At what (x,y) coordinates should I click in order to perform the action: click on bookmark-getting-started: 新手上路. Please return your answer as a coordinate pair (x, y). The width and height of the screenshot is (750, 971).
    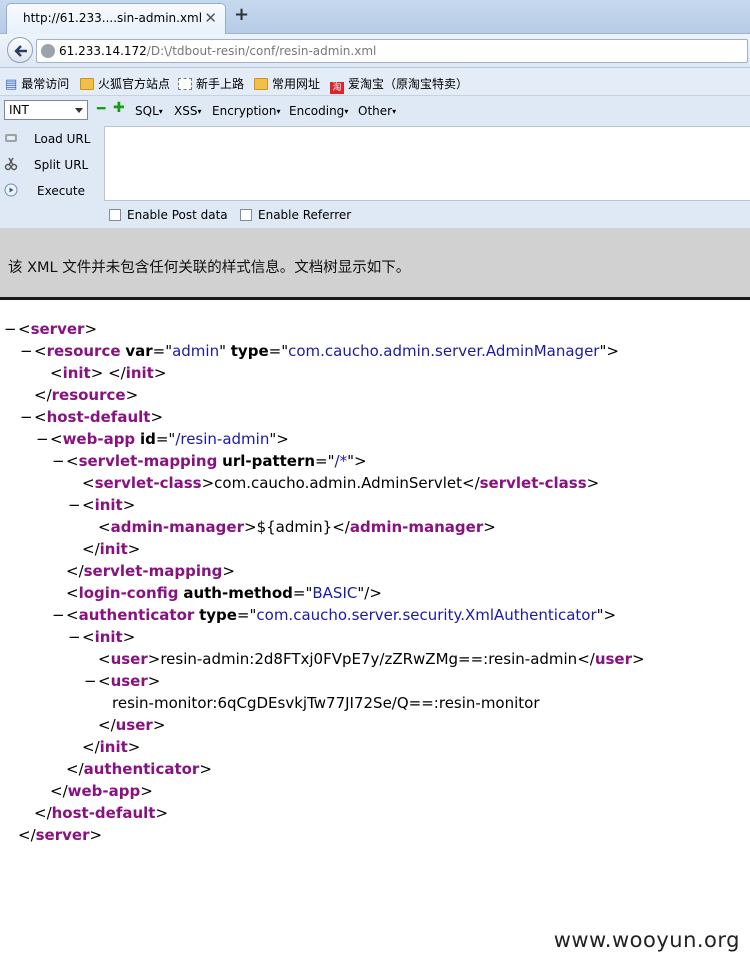
    Looking at the image, I should click on (211, 83).